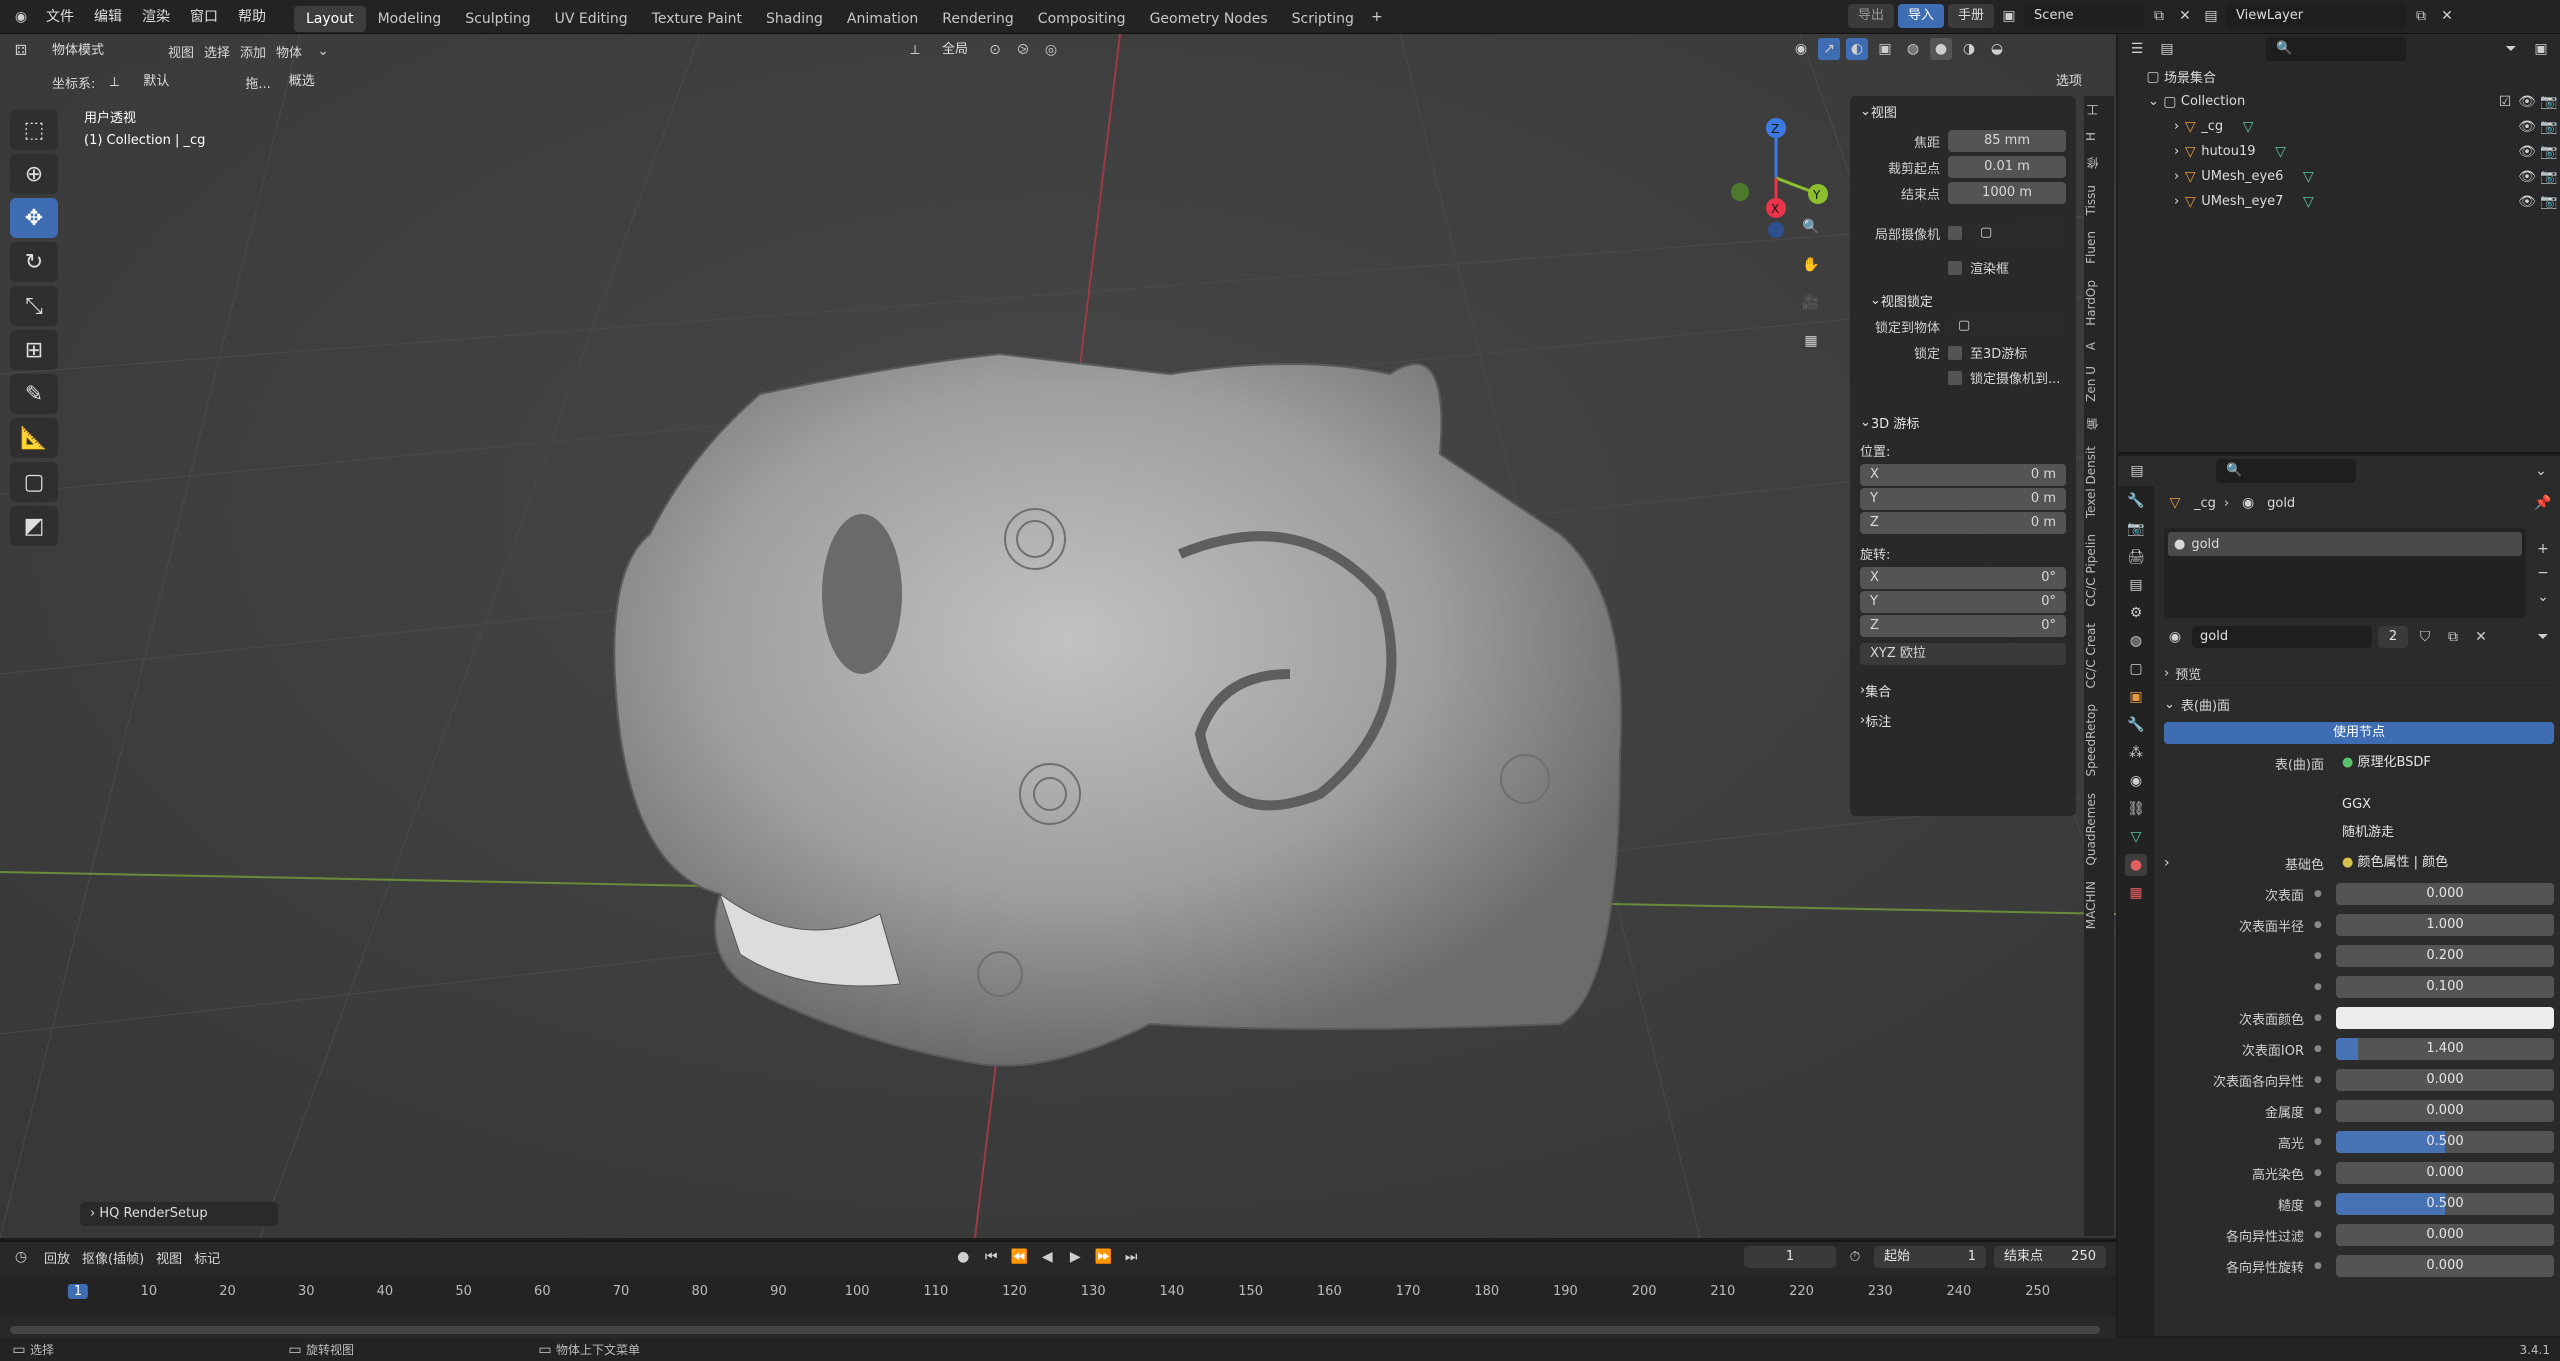 The image size is (2560, 1361). I want to click on sidetab-item: CC/C Creat, so click(2099, 655).